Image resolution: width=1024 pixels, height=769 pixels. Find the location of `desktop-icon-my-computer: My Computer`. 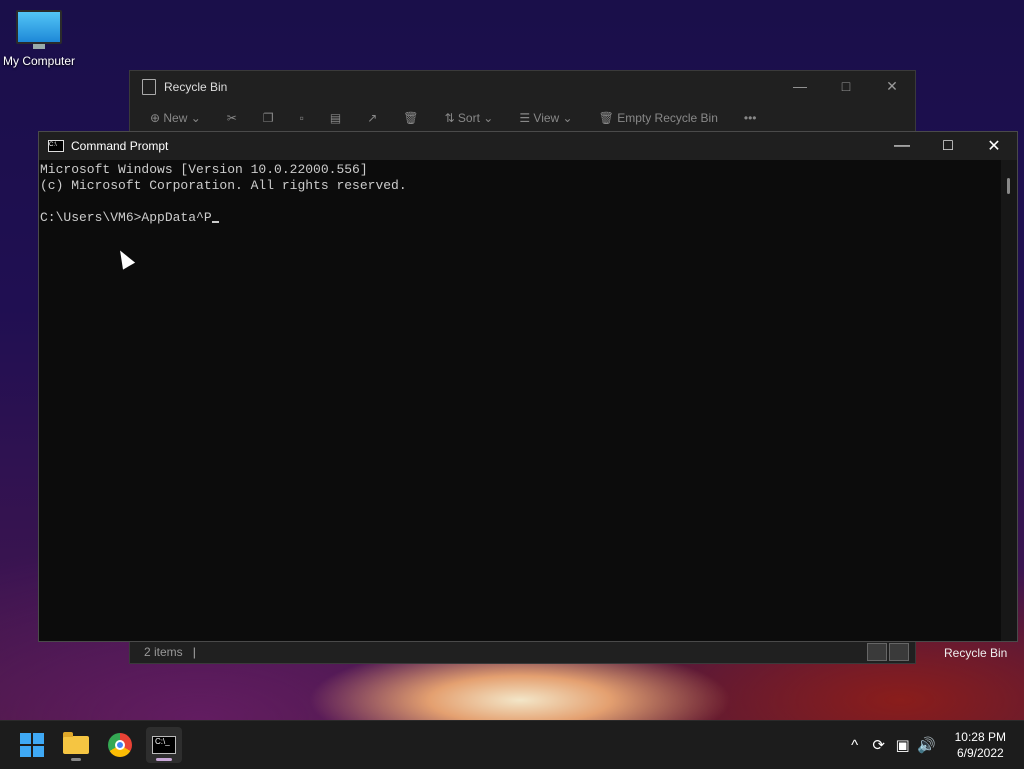

desktop-icon-my-computer: My Computer is located at coordinates (39, 39).